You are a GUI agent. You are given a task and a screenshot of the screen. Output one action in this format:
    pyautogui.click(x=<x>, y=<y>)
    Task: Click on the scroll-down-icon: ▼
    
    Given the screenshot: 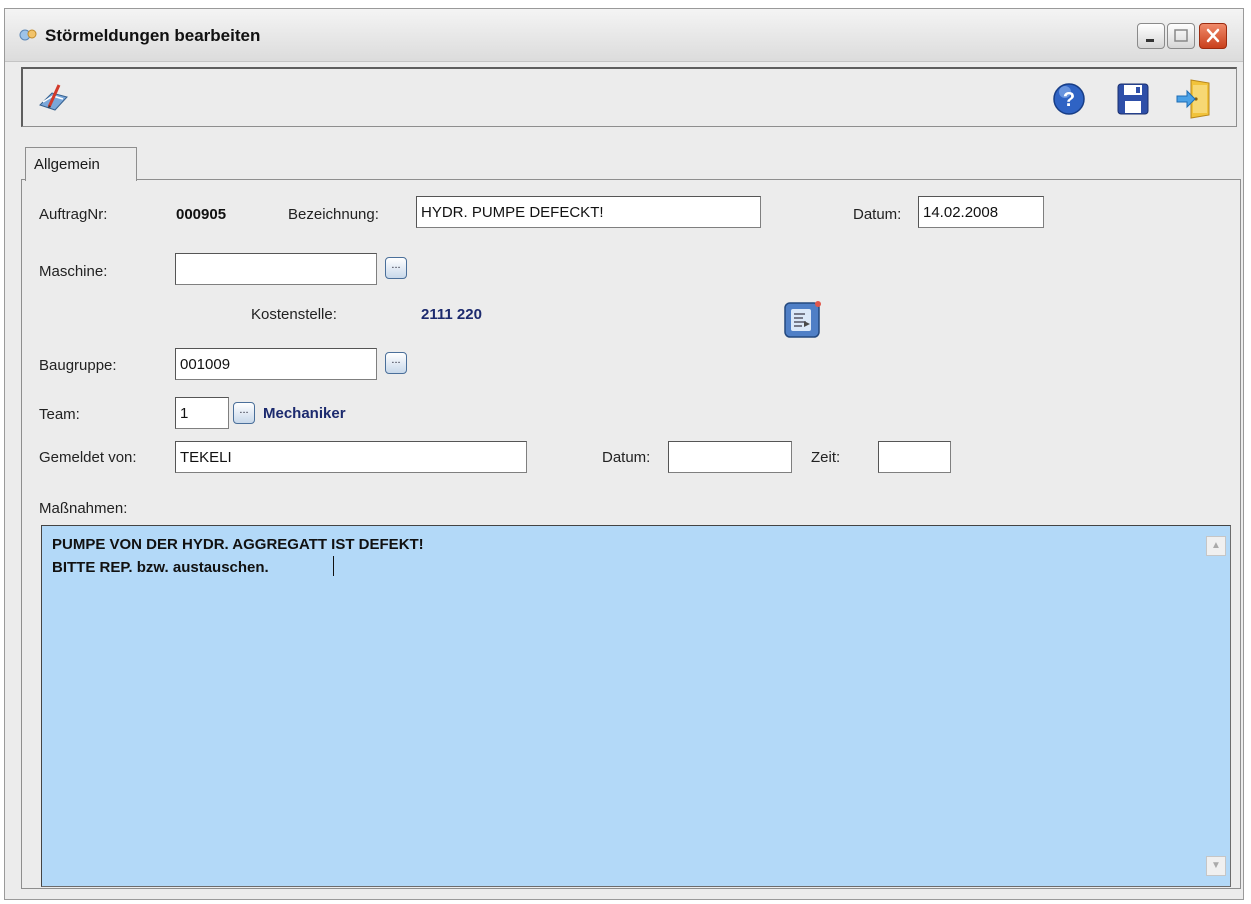 What is the action you would take?
    pyautogui.click(x=1216, y=866)
    